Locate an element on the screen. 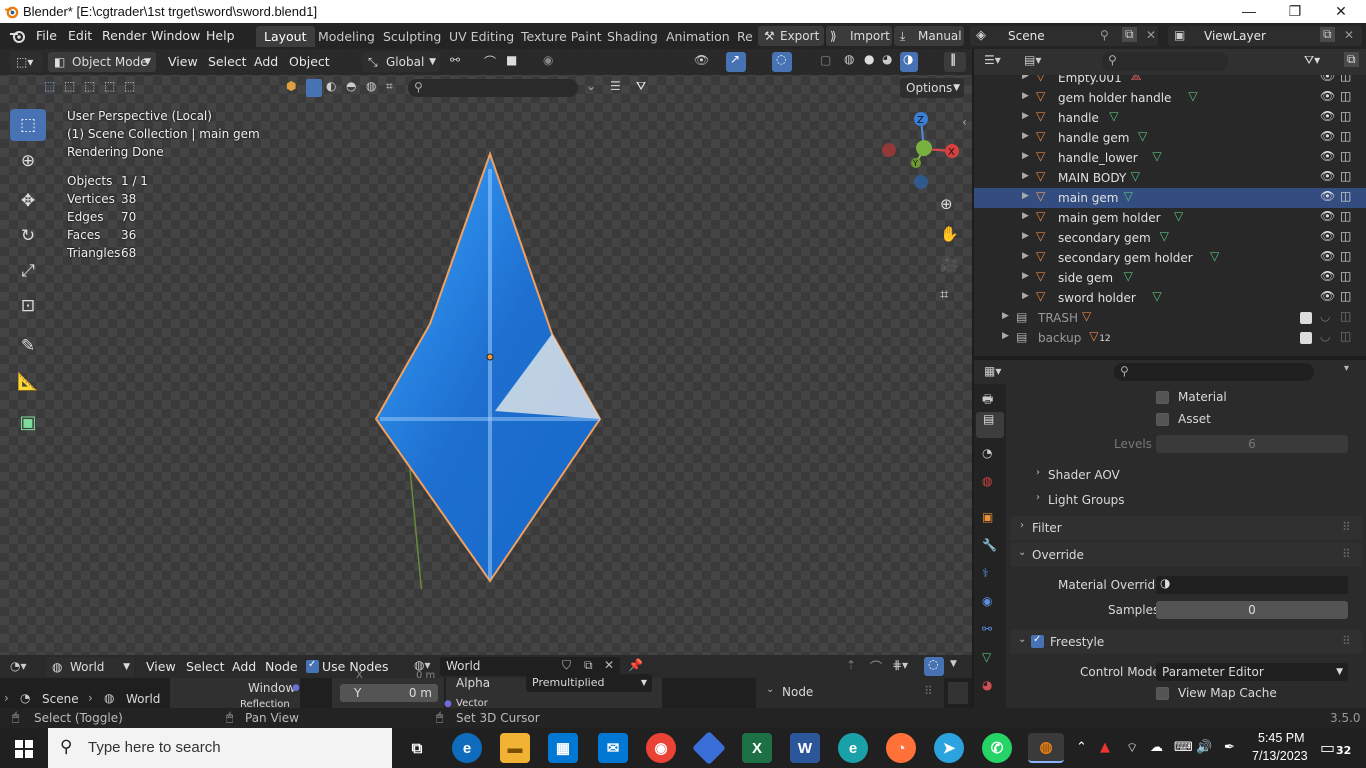  remove-viewlayer-icon: ✕ is located at coordinates (1349, 35).